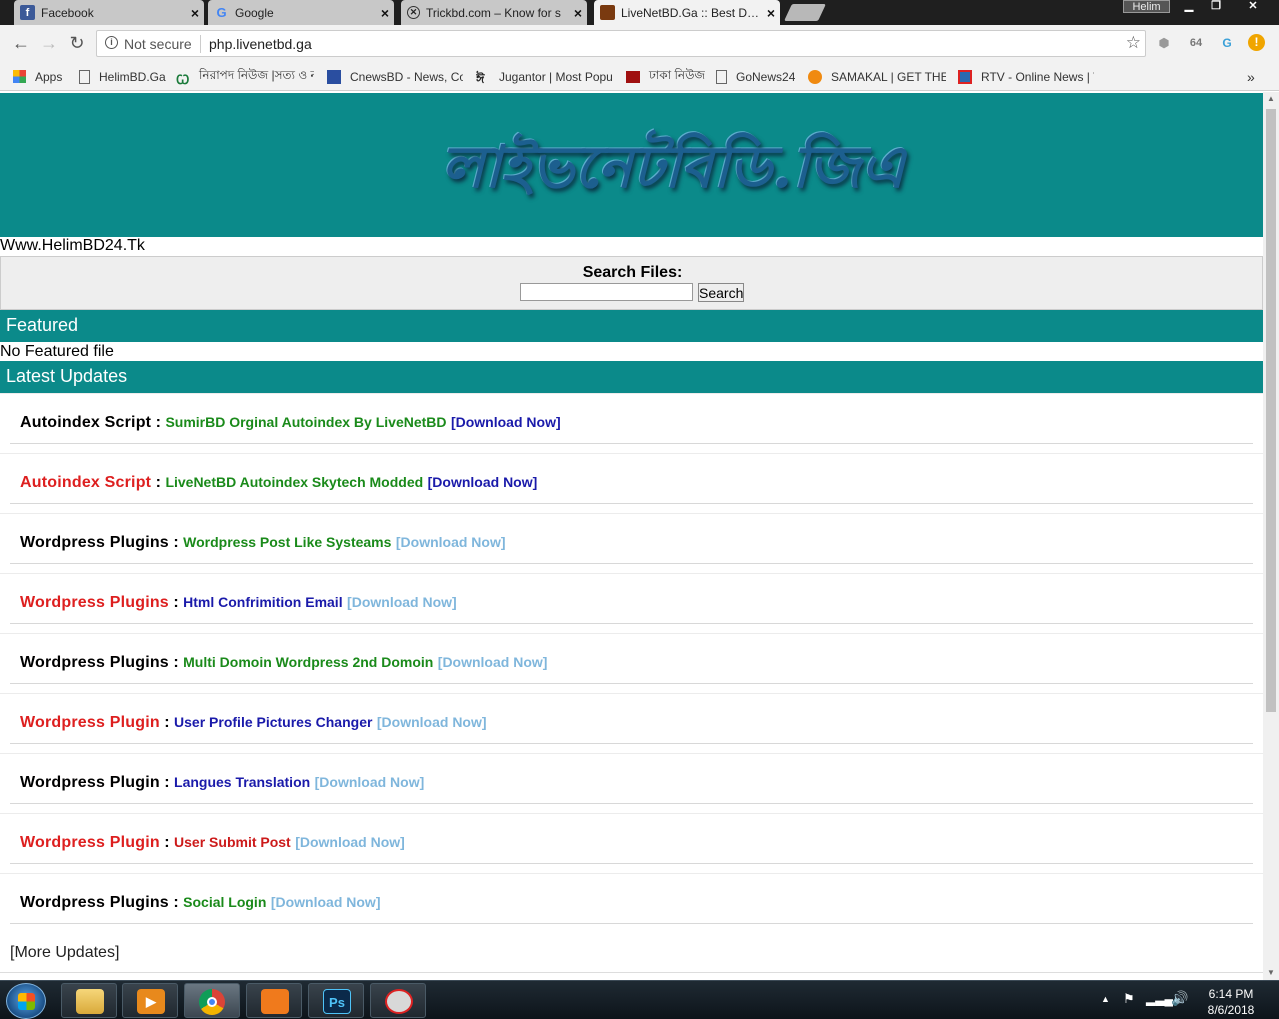  I want to click on more-updates-link: [More Updates], so click(64, 953).